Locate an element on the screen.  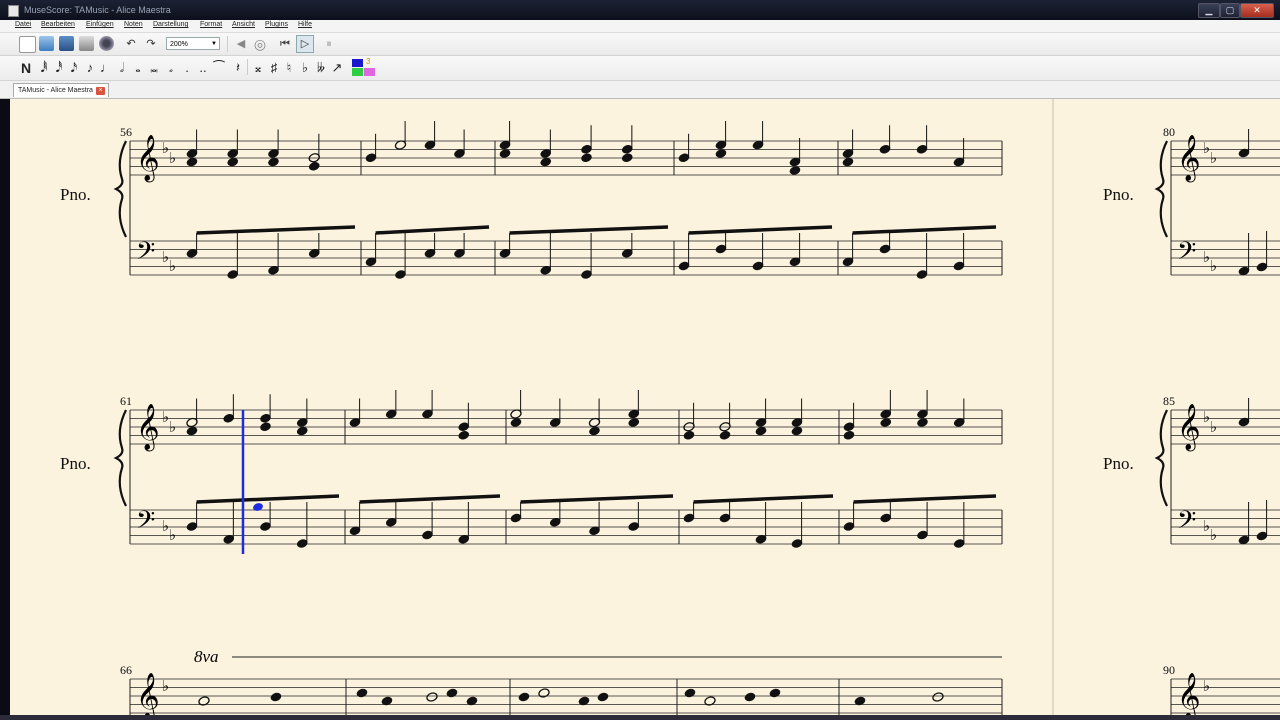
flat-icon: ♭ is located at coordinates (305, 68).